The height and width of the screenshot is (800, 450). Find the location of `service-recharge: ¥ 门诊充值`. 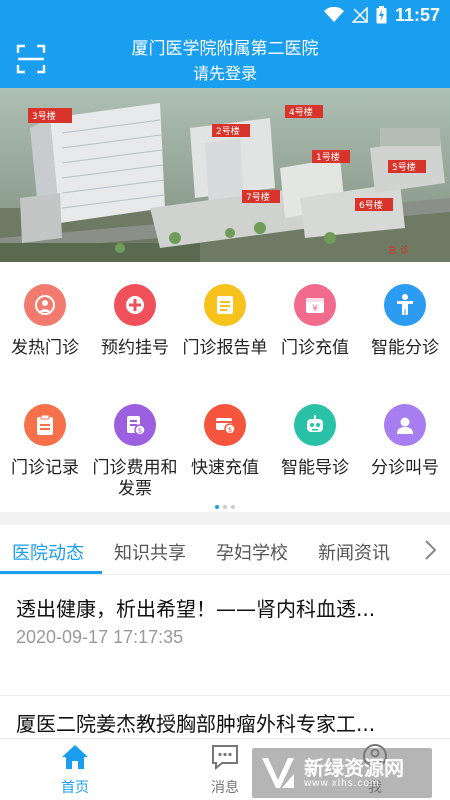

service-recharge: ¥ 门诊充值 is located at coordinates (315, 321).